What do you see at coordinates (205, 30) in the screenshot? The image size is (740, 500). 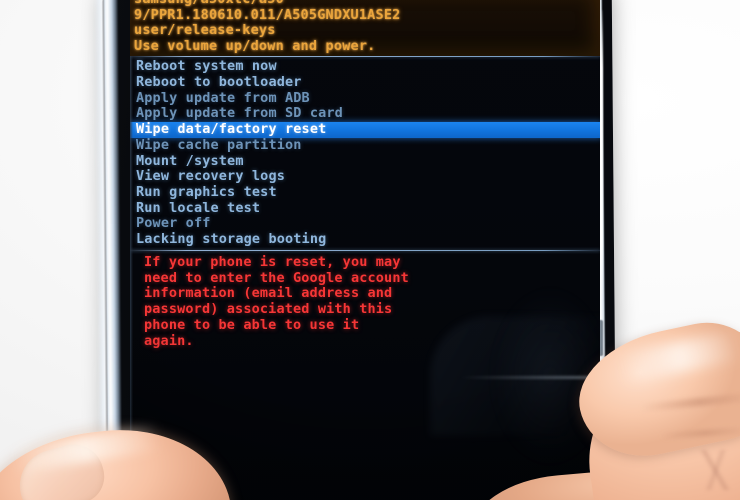 I see `header-line-keys: user/release-keys` at bounding box center [205, 30].